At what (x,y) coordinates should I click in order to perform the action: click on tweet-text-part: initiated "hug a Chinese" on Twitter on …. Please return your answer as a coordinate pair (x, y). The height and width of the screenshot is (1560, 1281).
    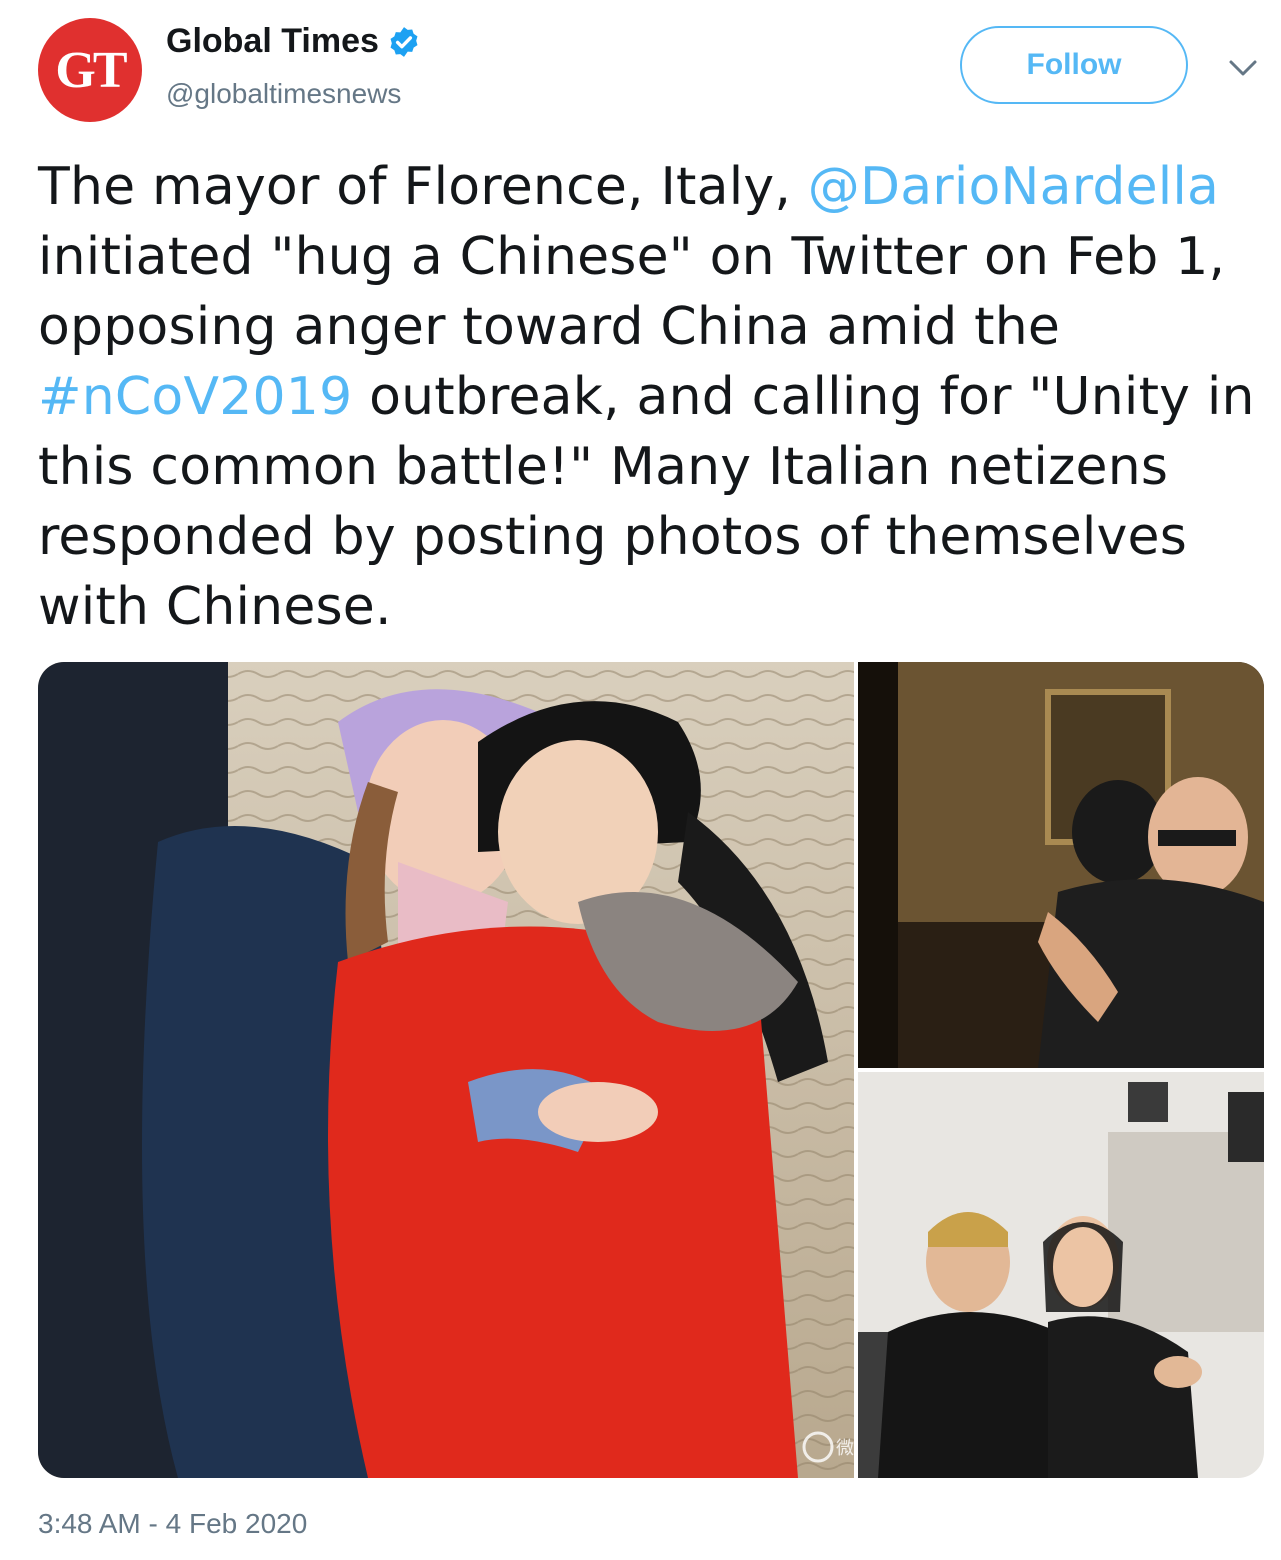
    Looking at the image, I should click on (632, 292).